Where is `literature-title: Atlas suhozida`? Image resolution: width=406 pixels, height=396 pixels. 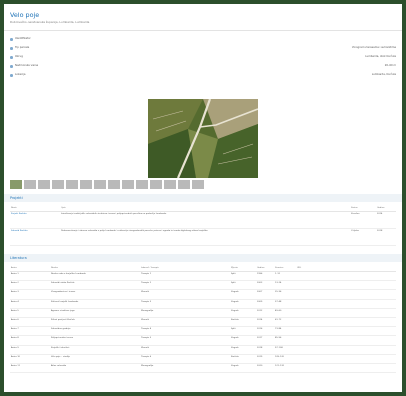
literature-title: Atlas suhozida is located at coordinates (95, 368).